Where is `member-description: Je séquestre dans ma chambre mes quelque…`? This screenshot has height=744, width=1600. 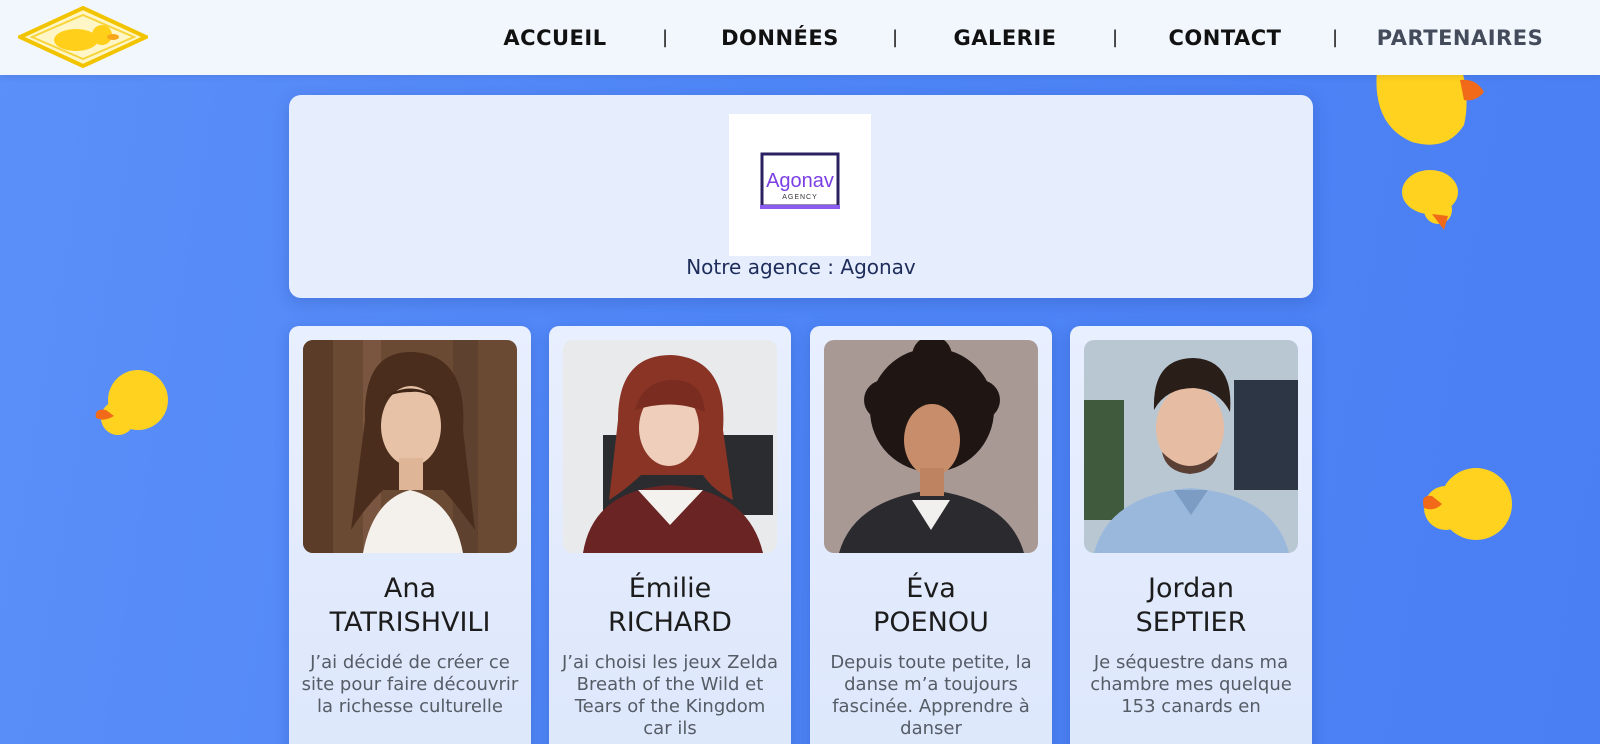
member-description: Je séquestre dans ma chambre mes quelque… is located at coordinates (1191, 684).